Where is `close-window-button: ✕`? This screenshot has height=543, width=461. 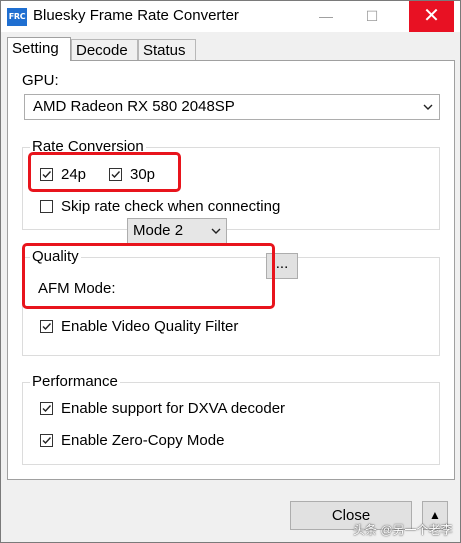
close-window-button: ✕ is located at coordinates (431, 16).